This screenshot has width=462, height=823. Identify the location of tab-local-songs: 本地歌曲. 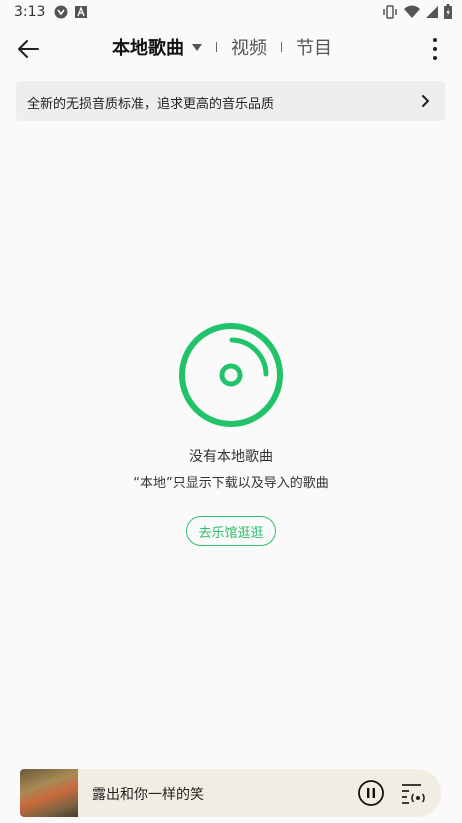
(148, 47).